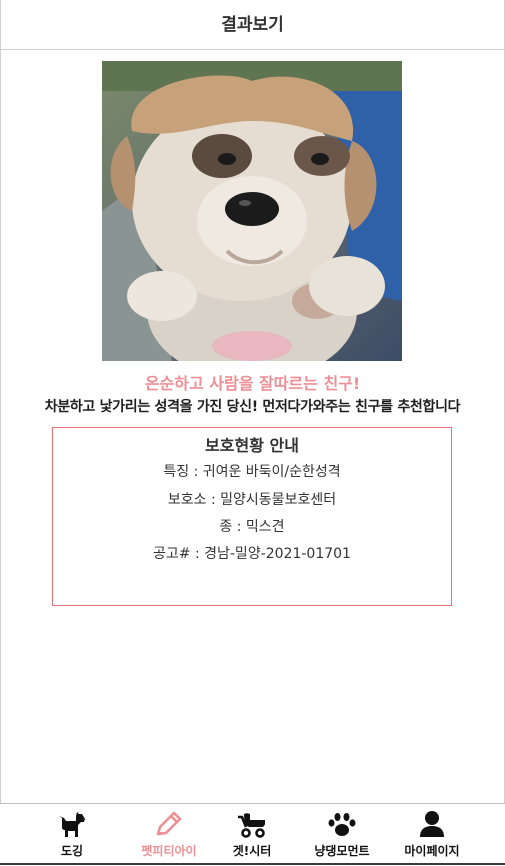 This screenshot has width=505, height=866. What do you see at coordinates (432, 824) in the screenshot?
I see `user-icon` at bounding box center [432, 824].